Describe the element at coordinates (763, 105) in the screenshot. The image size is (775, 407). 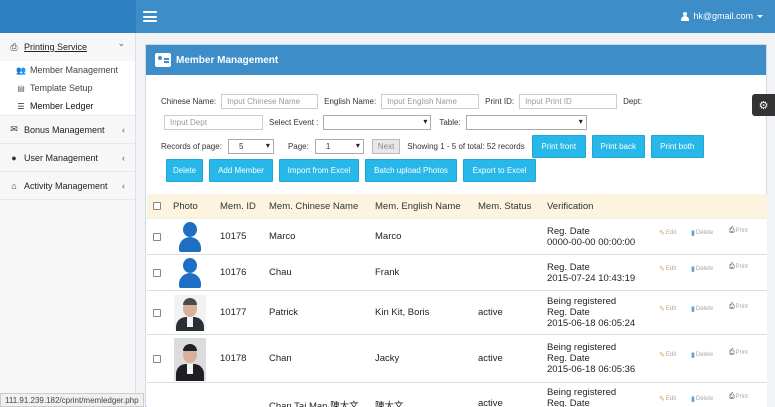
I see `settings-gear-icon: ⚙` at that location.